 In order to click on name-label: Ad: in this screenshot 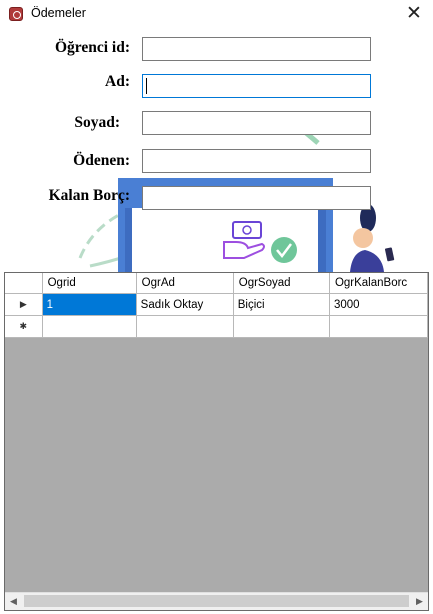, I will do `click(117, 81)`.